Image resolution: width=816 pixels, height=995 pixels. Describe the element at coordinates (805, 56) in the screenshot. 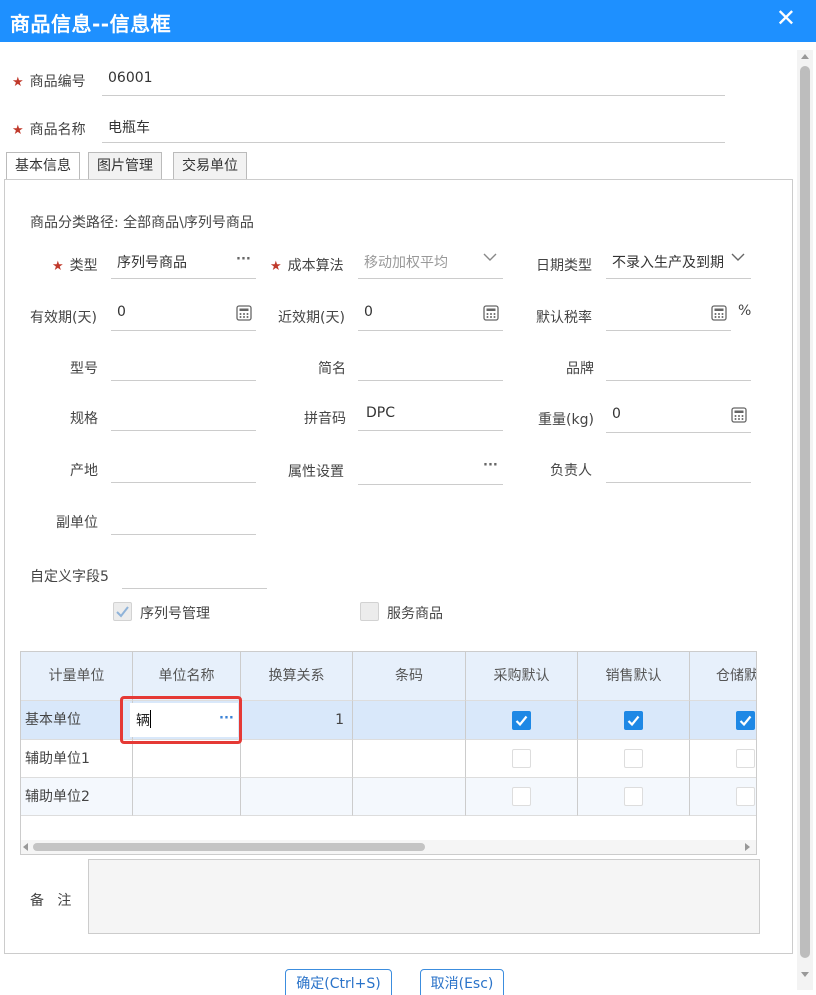

I see `scroll-up-icon` at that location.